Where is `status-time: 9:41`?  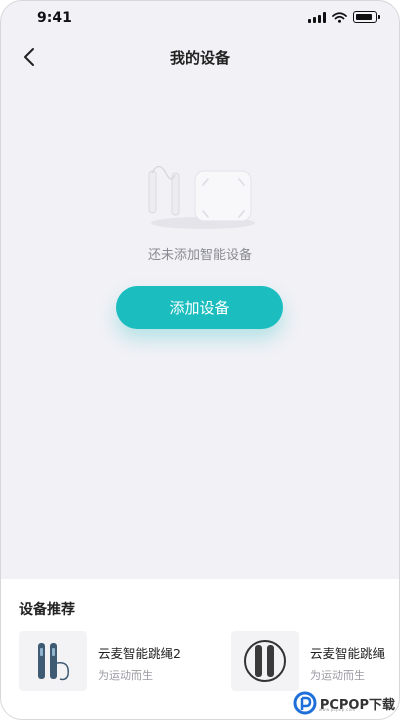
status-time: 9:41 is located at coordinates (54, 18).